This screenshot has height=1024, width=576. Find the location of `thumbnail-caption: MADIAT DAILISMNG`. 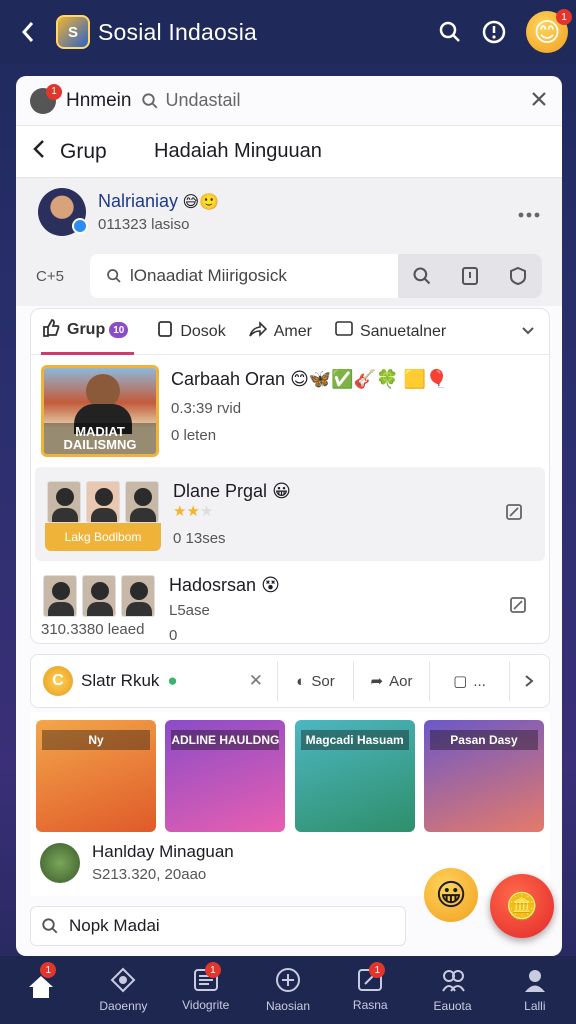

thumbnail-caption: MADIAT DAILISMNG is located at coordinates (100, 438).